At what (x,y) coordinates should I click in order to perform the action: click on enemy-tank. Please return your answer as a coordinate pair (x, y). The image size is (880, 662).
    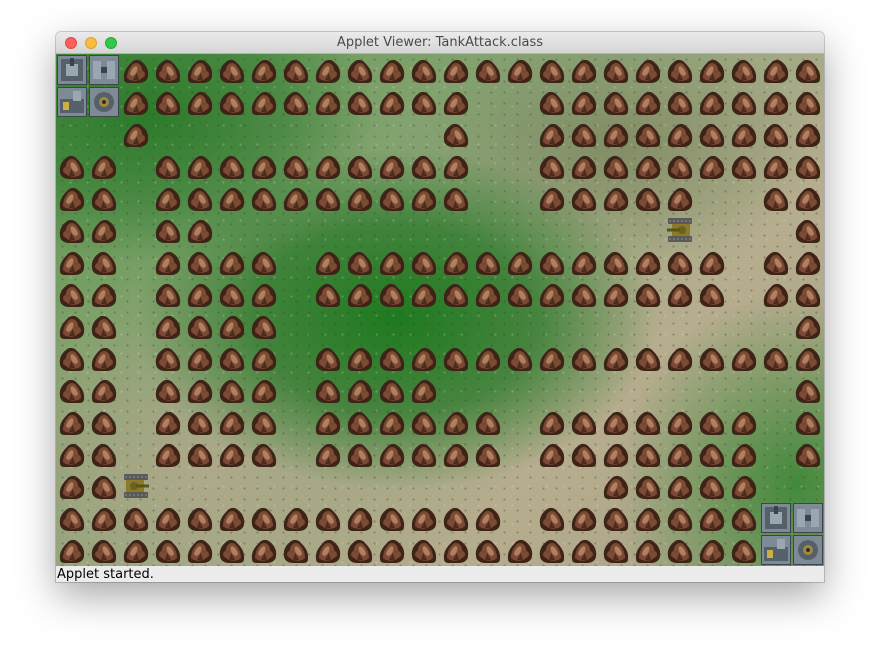
    Looking at the image, I should click on (680, 230).